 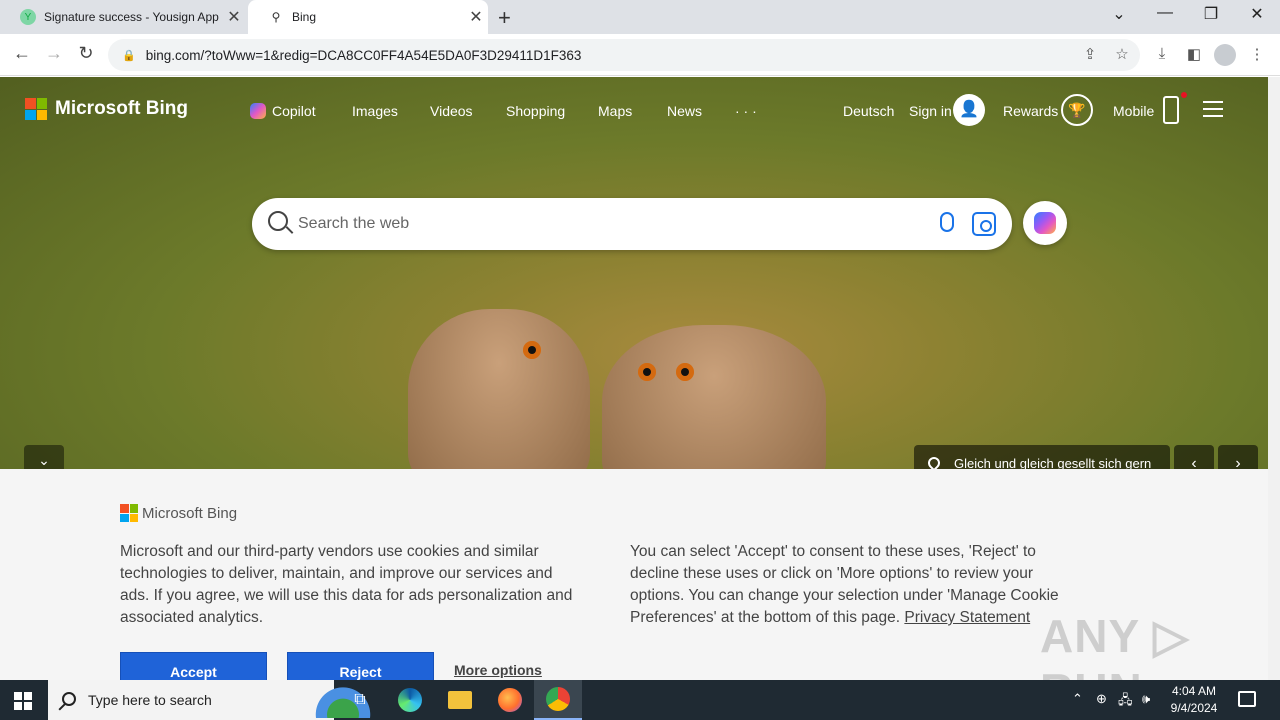 What do you see at coordinates (1238, 457) in the screenshot?
I see `next-image-button: ›` at bounding box center [1238, 457].